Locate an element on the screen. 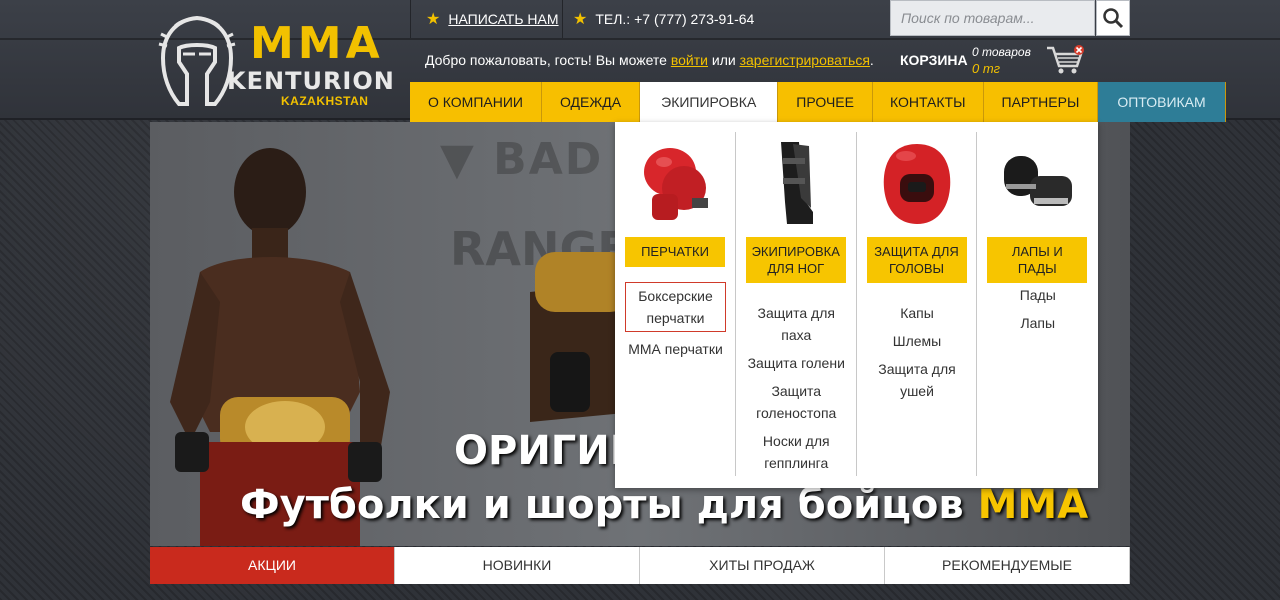 Image resolution: width=1280 pixels, height=600 pixels. link-boxing-gloves: Боксерские перчатки is located at coordinates (675, 307).